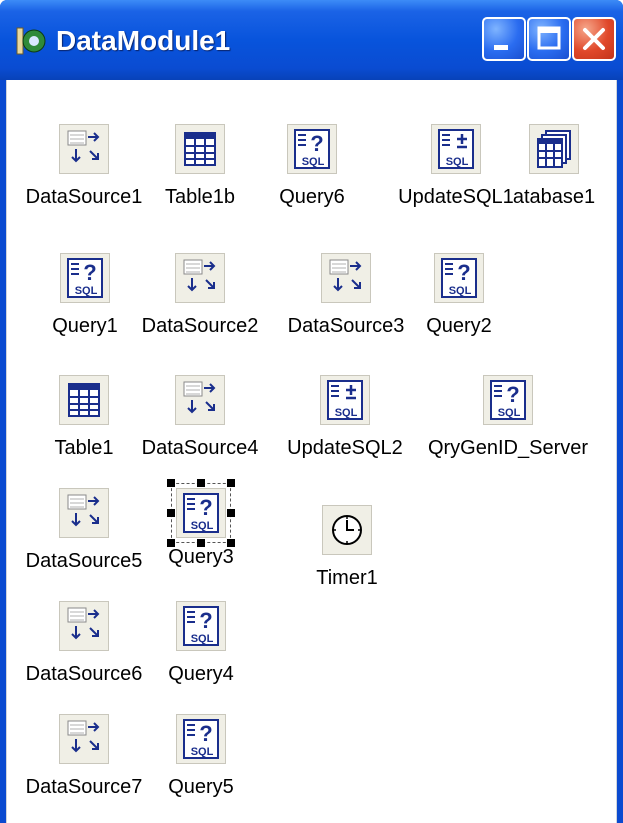 This screenshot has width=623, height=823. What do you see at coordinates (508, 448) in the screenshot?
I see `component-label: QryGenID_Server` at bounding box center [508, 448].